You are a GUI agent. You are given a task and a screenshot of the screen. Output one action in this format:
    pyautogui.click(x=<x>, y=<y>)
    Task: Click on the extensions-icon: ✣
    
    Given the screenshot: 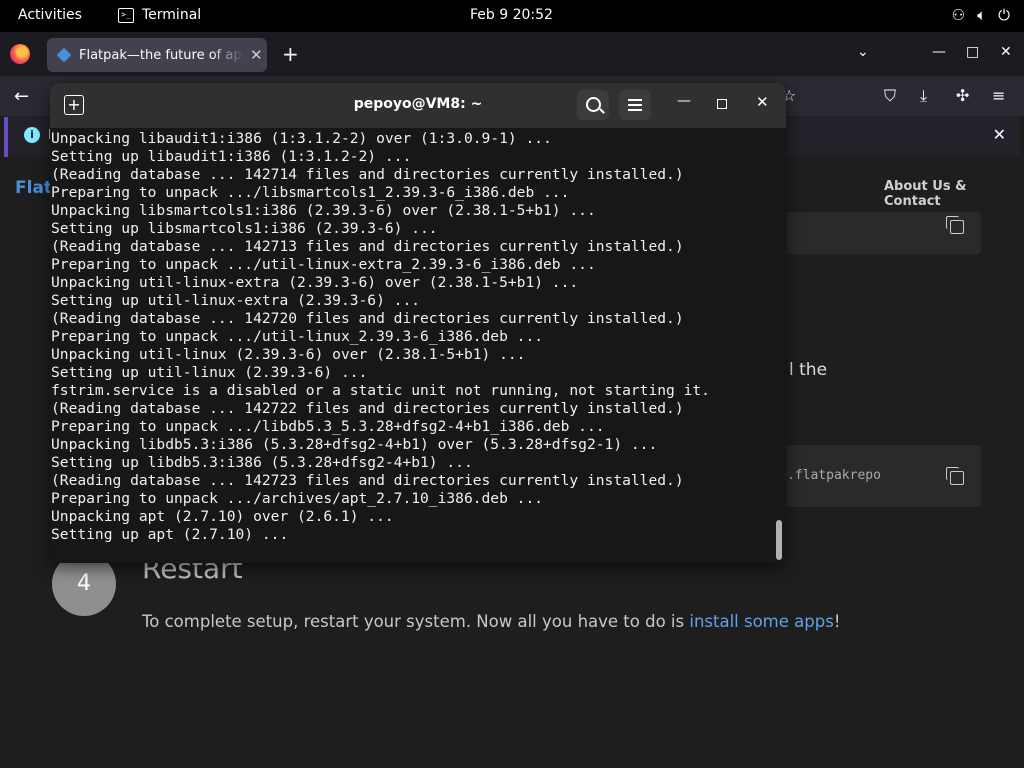 What is the action you would take?
    pyautogui.click(x=962, y=95)
    